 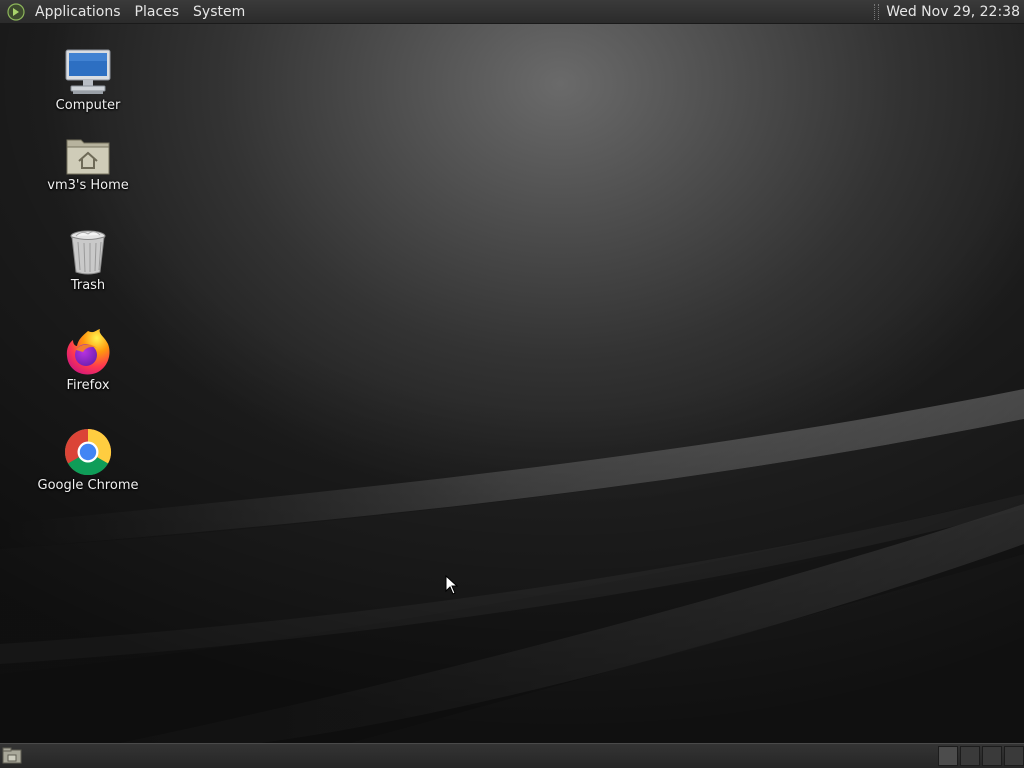 What do you see at coordinates (88, 150) in the screenshot?
I see `home-folder-icon` at bounding box center [88, 150].